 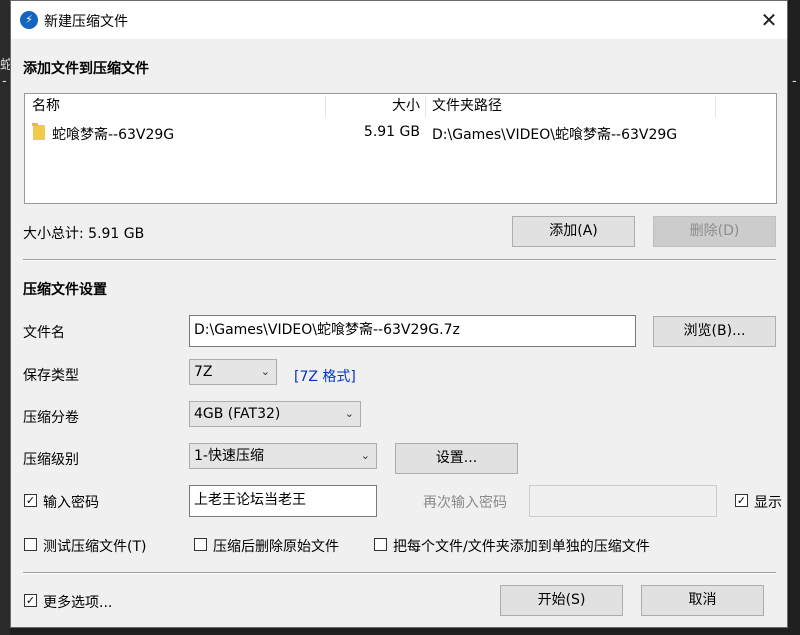 I want to click on password-label: 输入密码, so click(x=71, y=503).